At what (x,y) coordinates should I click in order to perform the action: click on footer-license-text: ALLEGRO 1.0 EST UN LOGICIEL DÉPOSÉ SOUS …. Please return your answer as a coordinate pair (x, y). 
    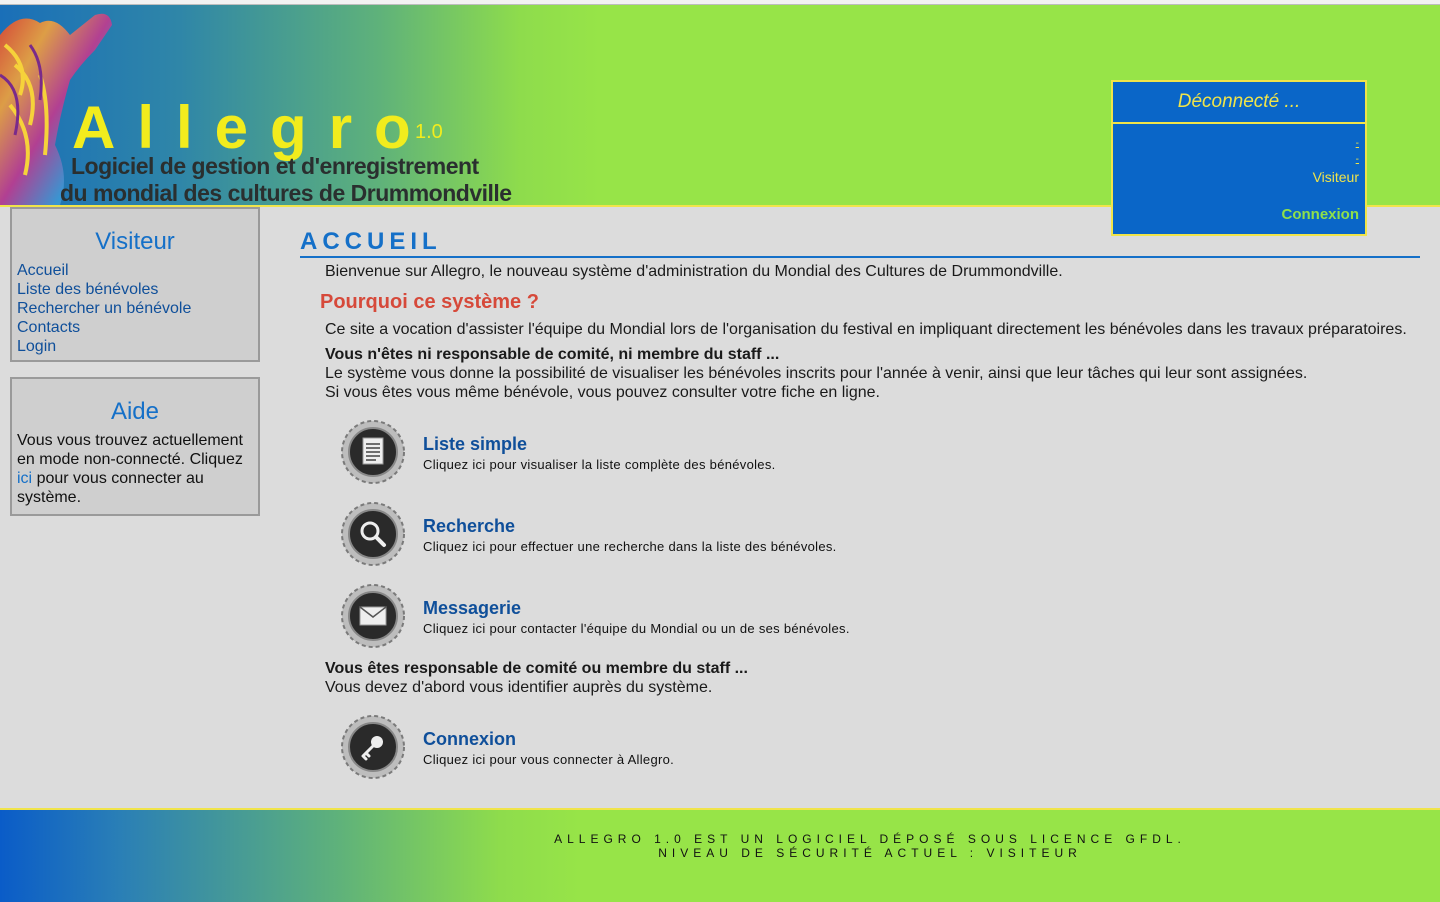
    Looking at the image, I should click on (870, 839).